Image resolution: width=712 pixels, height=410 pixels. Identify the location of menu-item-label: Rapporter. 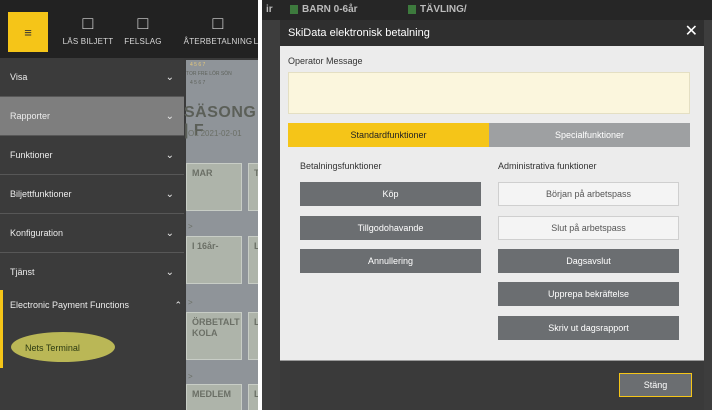
(30, 116).